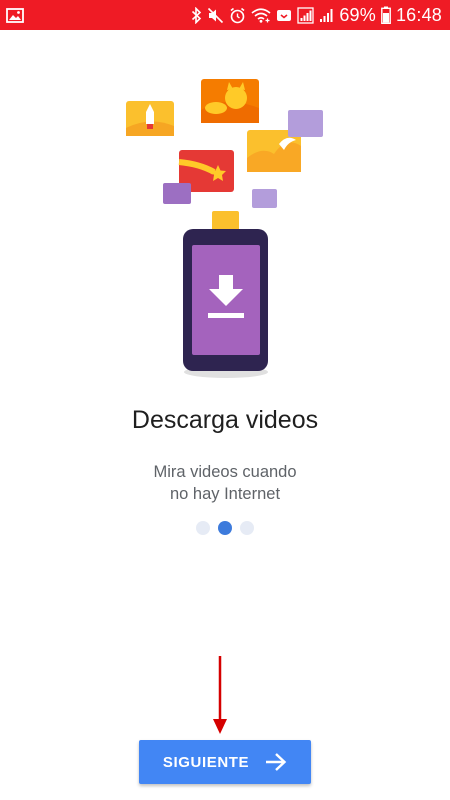  Describe the element at coordinates (276, 762) in the screenshot. I see `arrow-right-icon` at that location.